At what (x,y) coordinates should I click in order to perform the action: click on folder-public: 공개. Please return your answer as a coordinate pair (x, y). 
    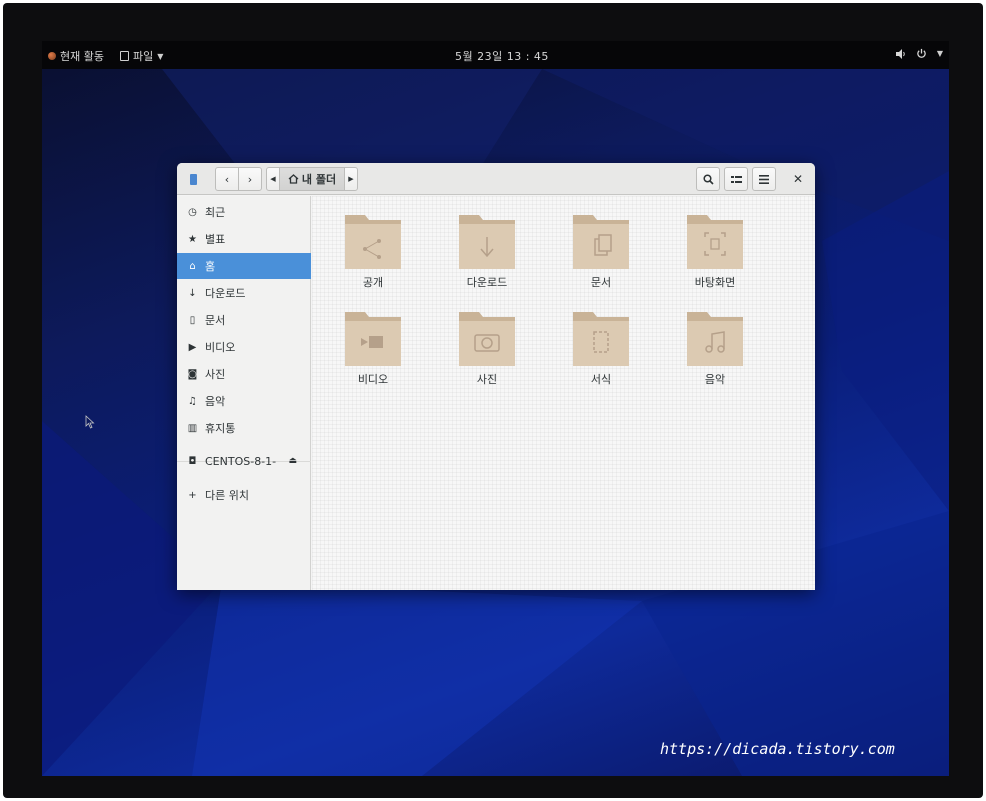
    Looking at the image, I should click on (373, 256).